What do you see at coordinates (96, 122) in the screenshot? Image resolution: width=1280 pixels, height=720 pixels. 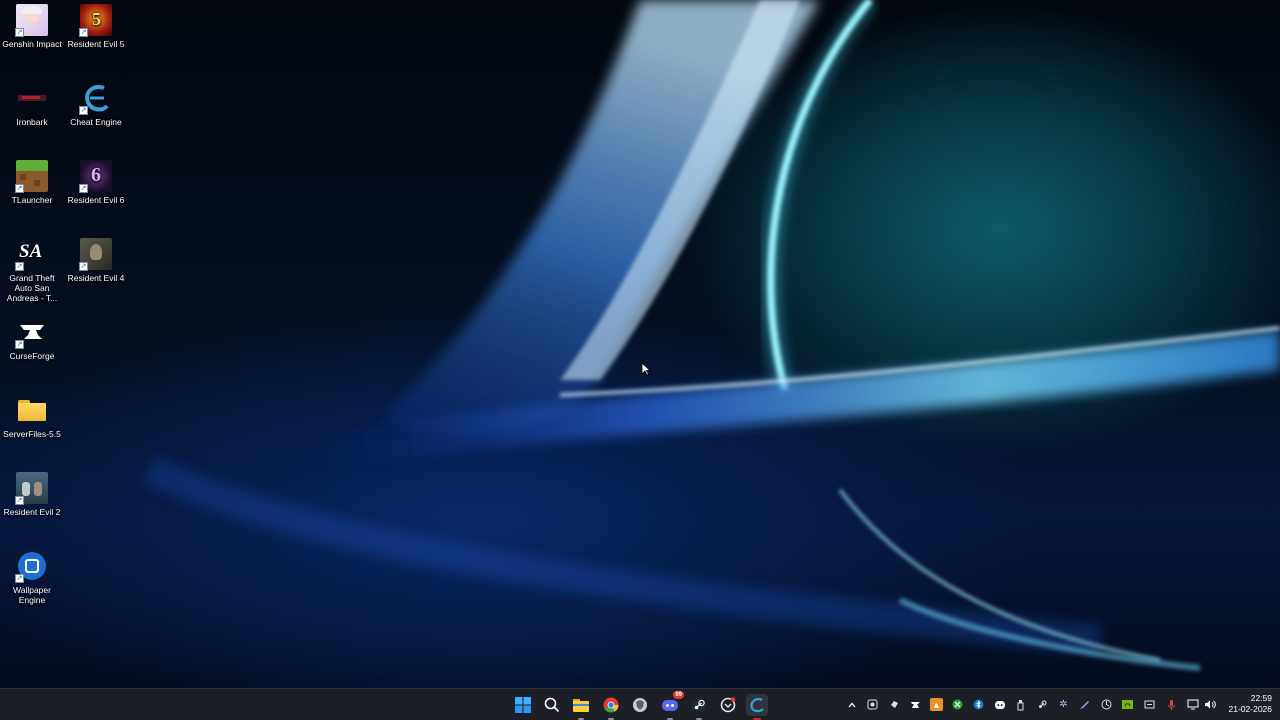 I see `desktop-icon-label: Cheat Engine` at bounding box center [96, 122].